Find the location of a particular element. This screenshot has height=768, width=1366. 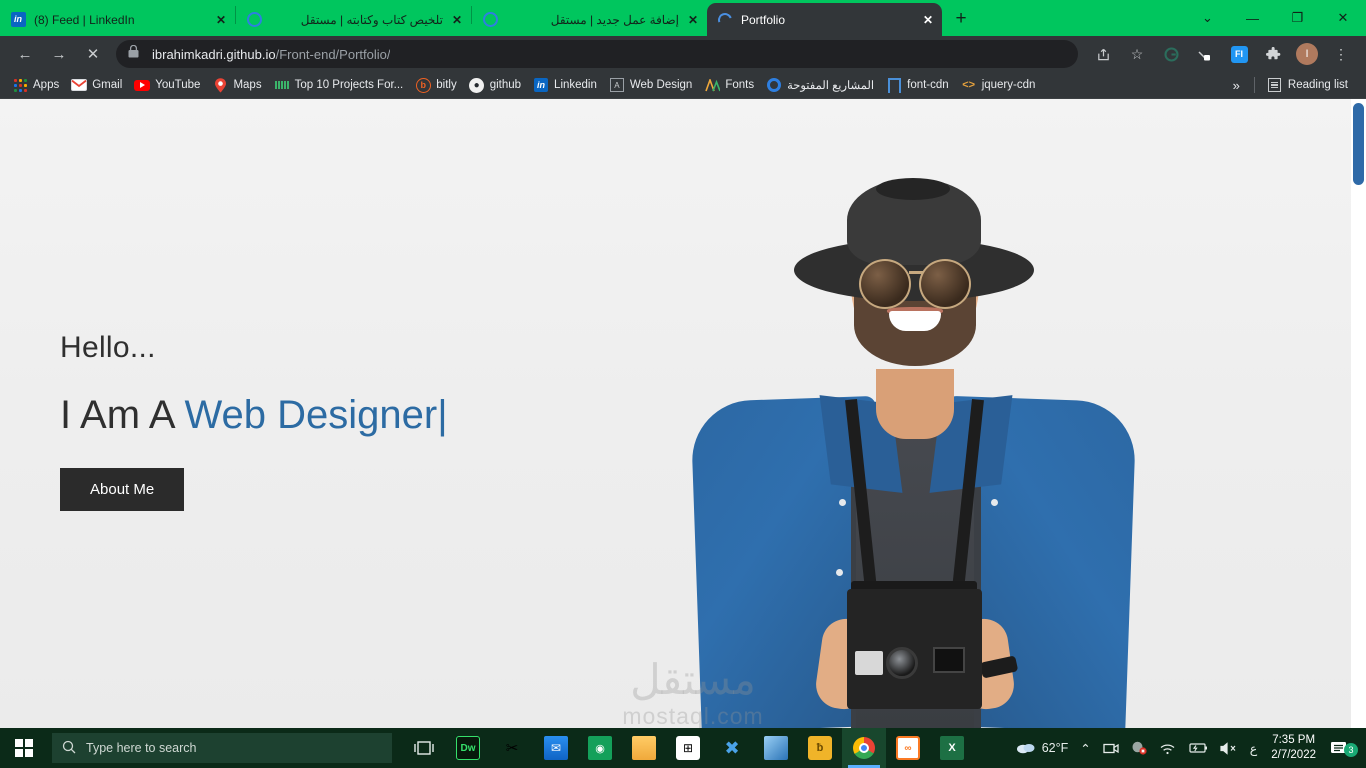

bookmark-gmail: Gmail is located at coordinates (96, 85).